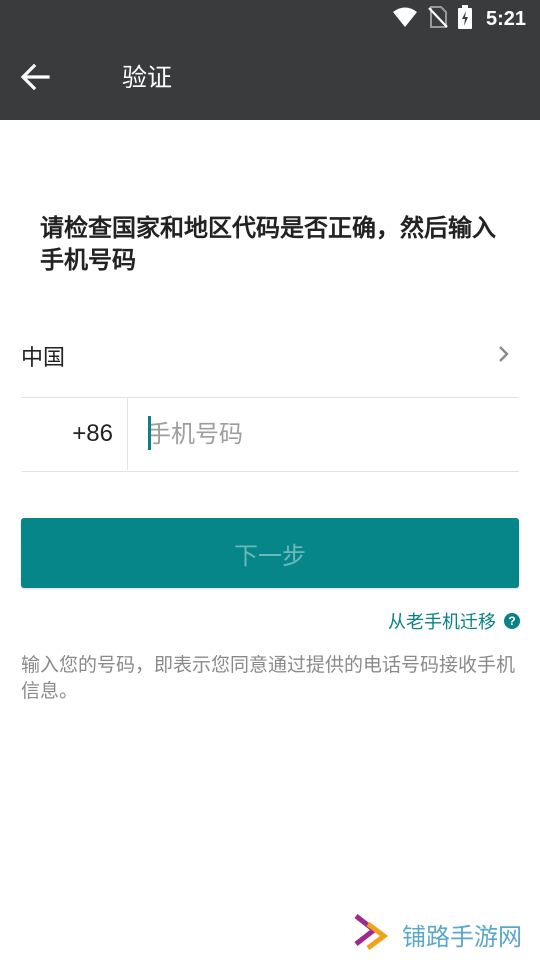 The height and width of the screenshot is (960, 540). I want to click on country-code: +86, so click(67, 434).